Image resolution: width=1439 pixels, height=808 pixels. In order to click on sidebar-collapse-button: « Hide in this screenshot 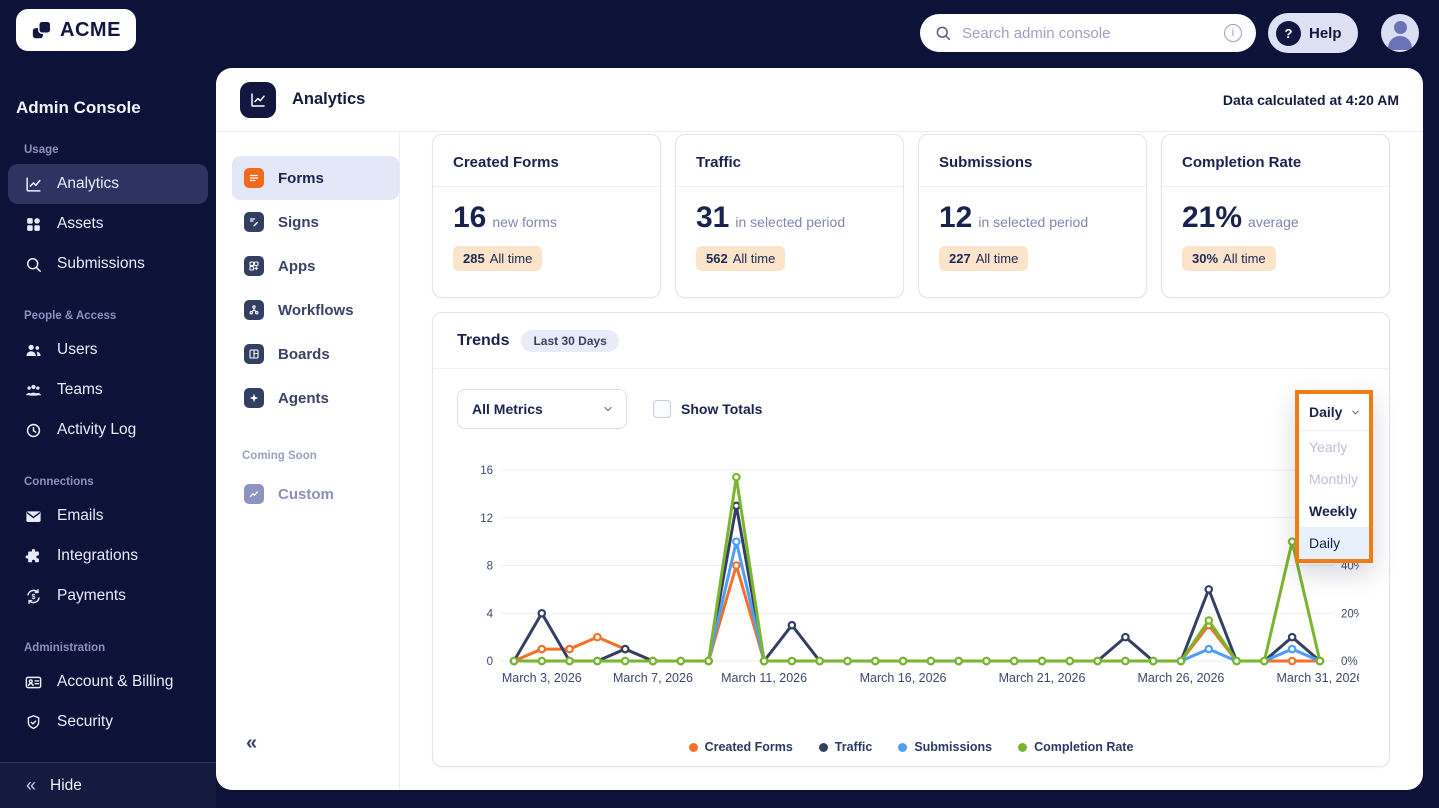, I will do `click(108, 785)`.